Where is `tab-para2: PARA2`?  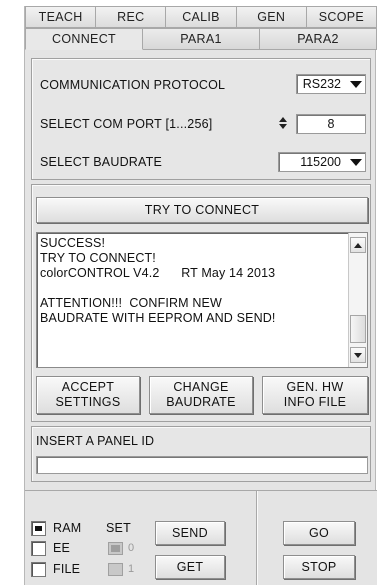 tab-para2: PARA2 is located at coordinates (318, 39).